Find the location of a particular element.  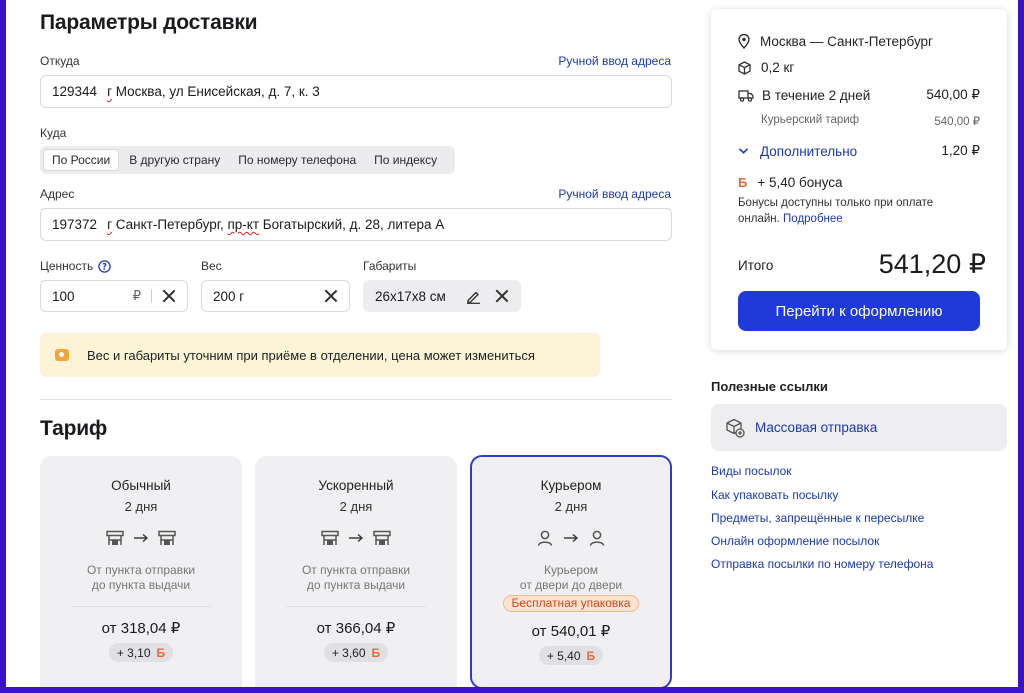

link-online-registration: Онлайн оформление посылок is located at coordinates (795, 541).